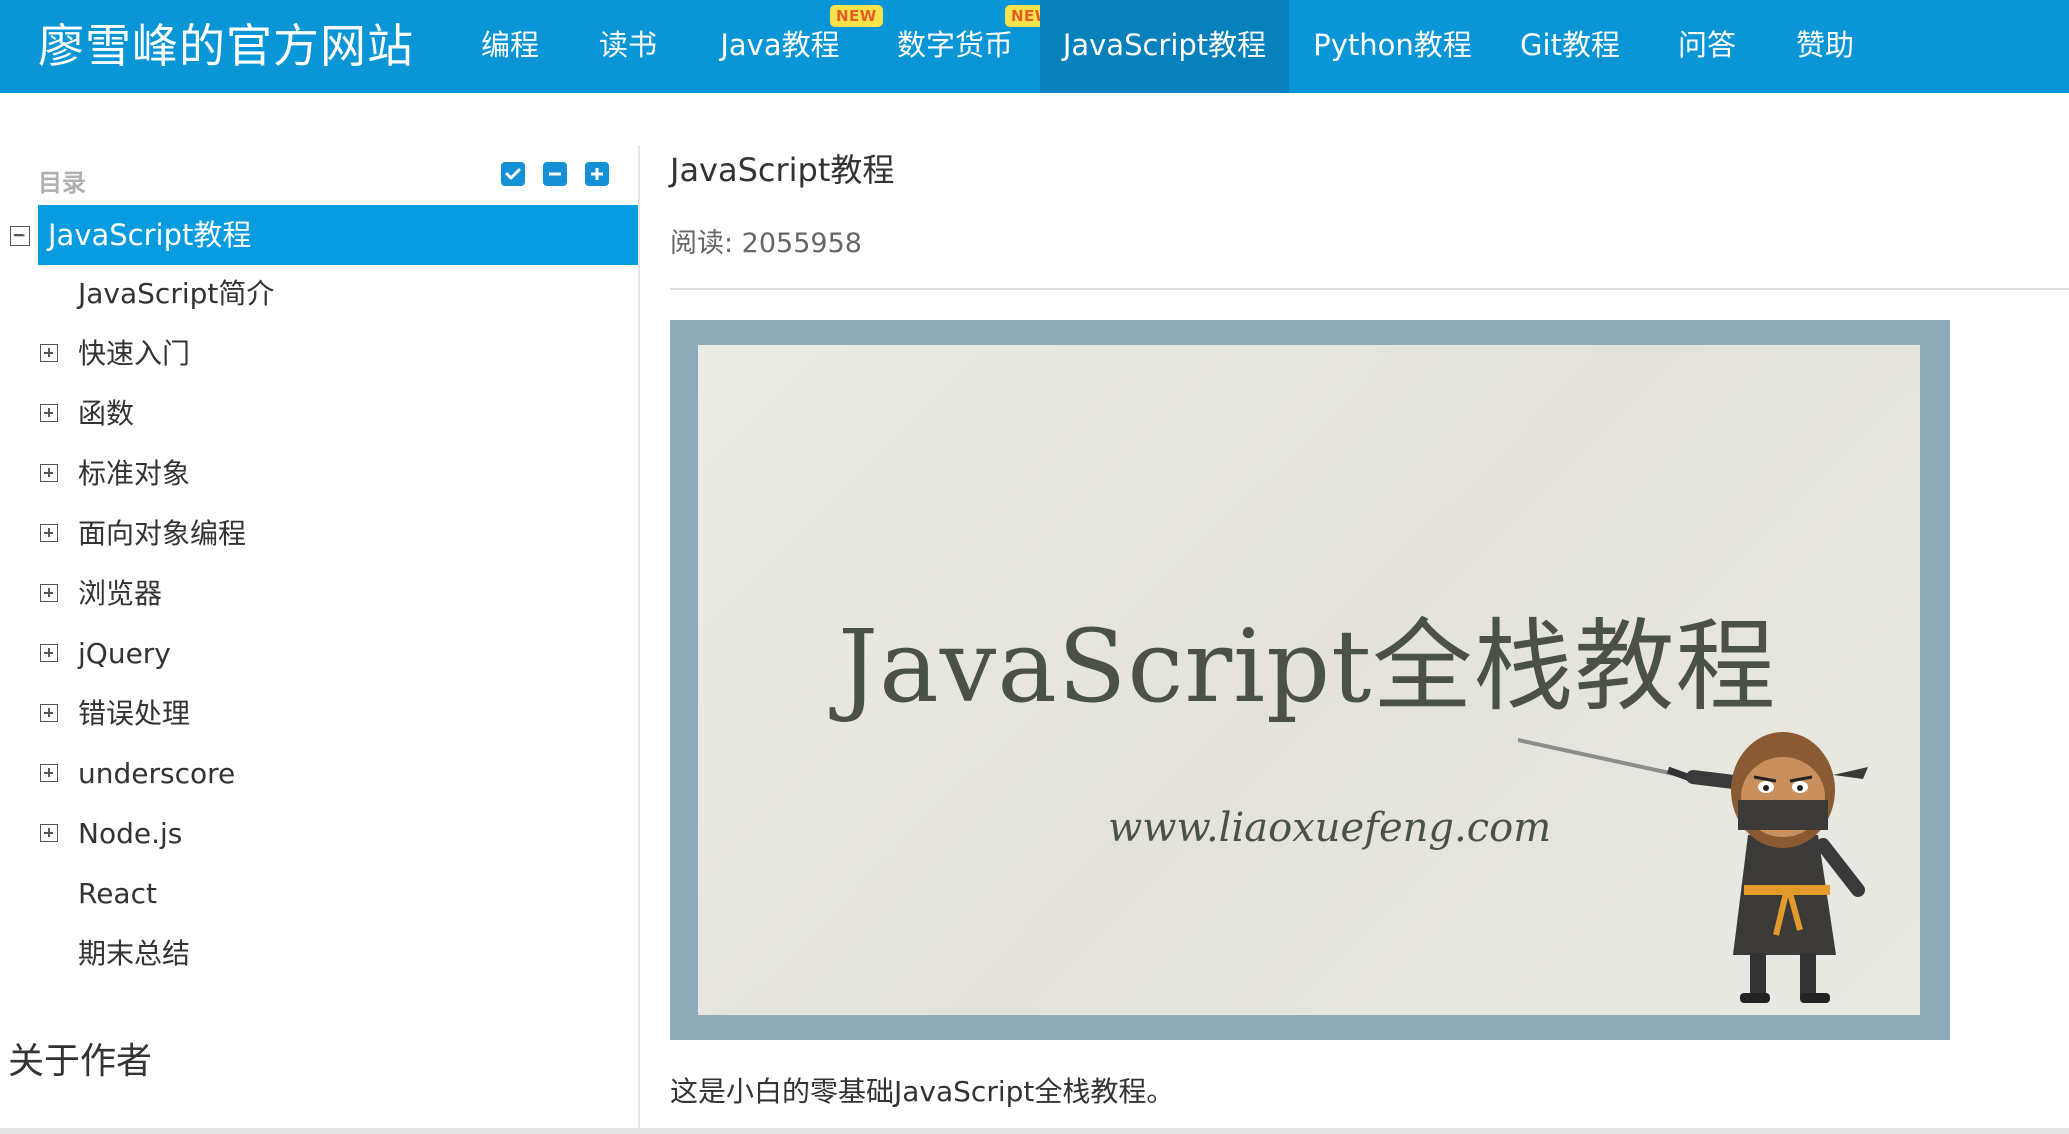  Describe the element at coordinates (954, 45) in the screenshot. I see `nav-item-label: 数字货币` at that location.